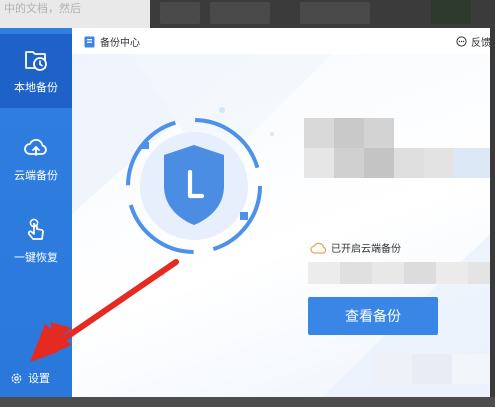  Describe the element at coordinates (89, 41) in the screenshot. I see `document-icon` at that location.